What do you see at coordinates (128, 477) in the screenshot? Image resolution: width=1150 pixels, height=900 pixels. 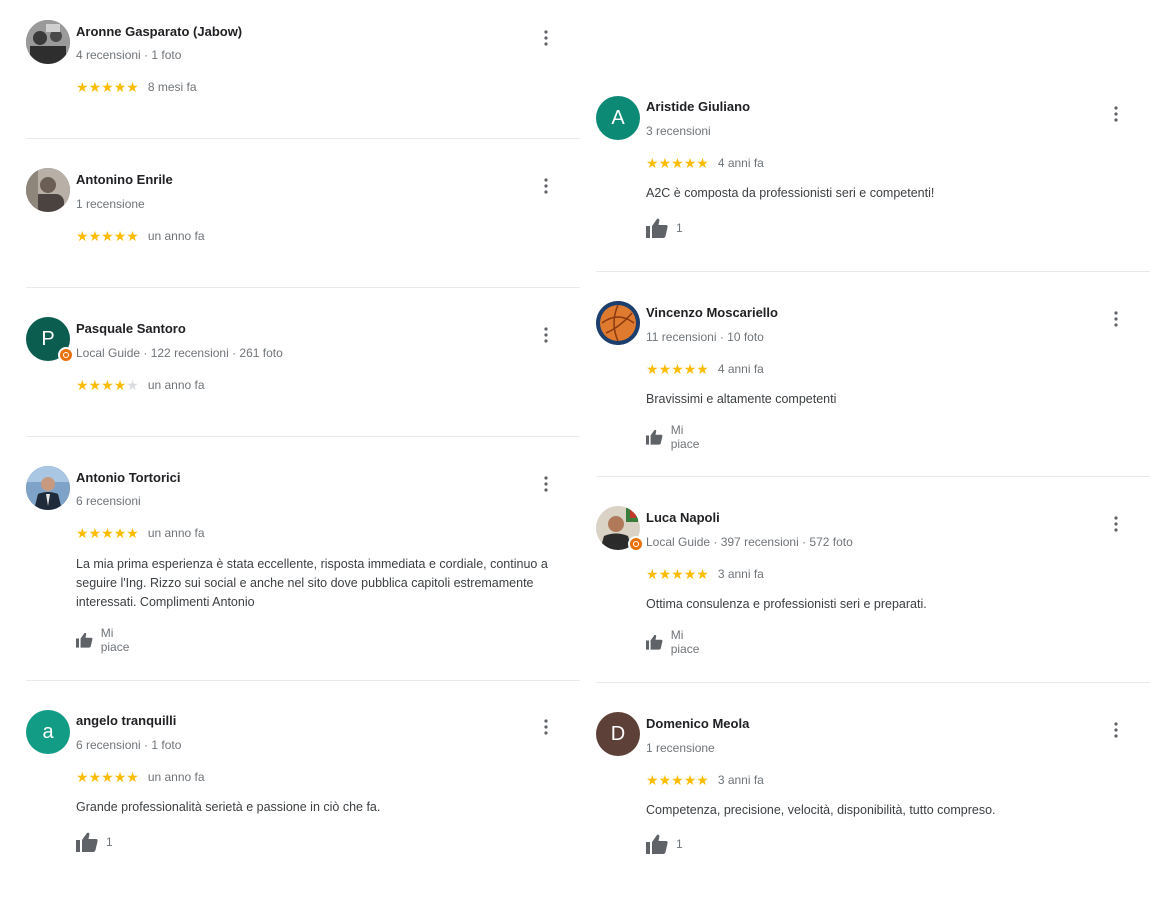 I see `reviewer-name: Antonio Tortorici` at bounding box center [128, 477].